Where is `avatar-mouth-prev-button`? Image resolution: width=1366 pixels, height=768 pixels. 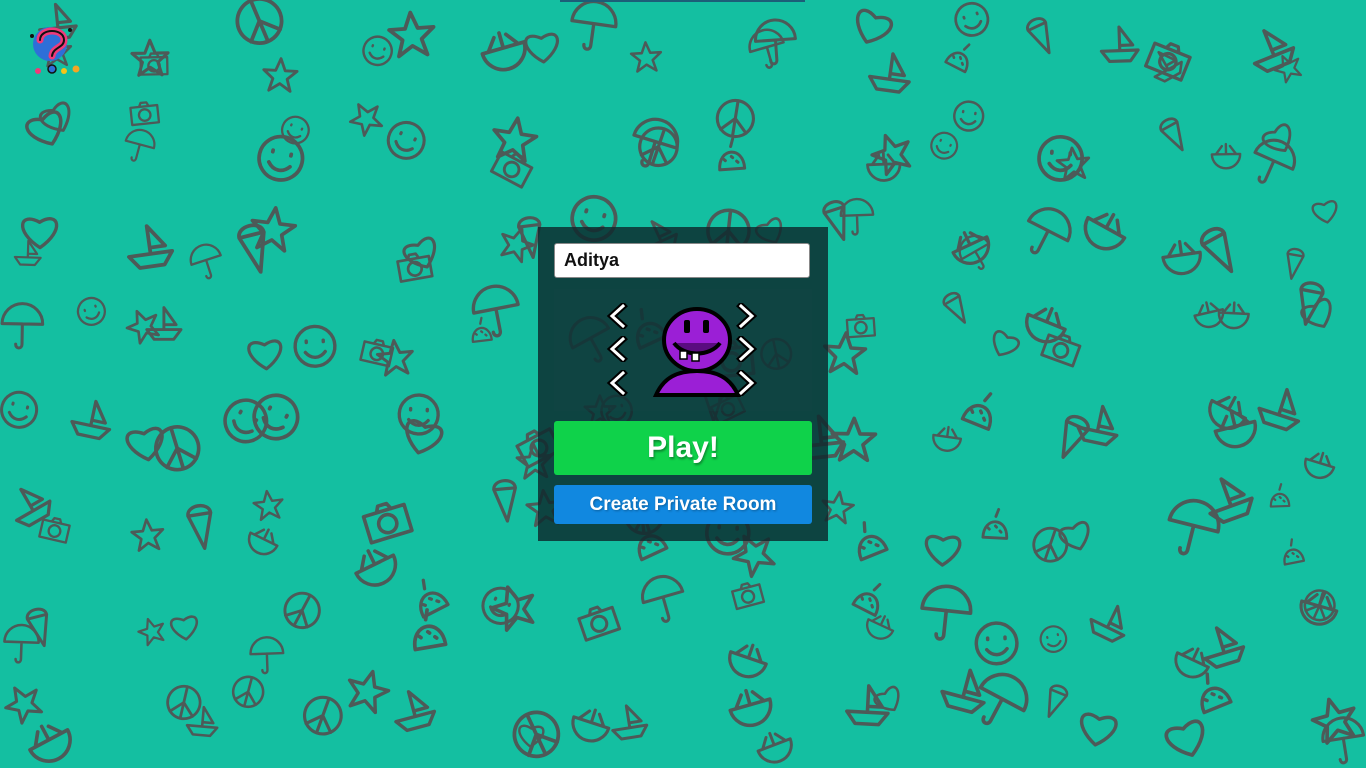 avatar-mouth-prev-button is located at coordinates (618, 349).